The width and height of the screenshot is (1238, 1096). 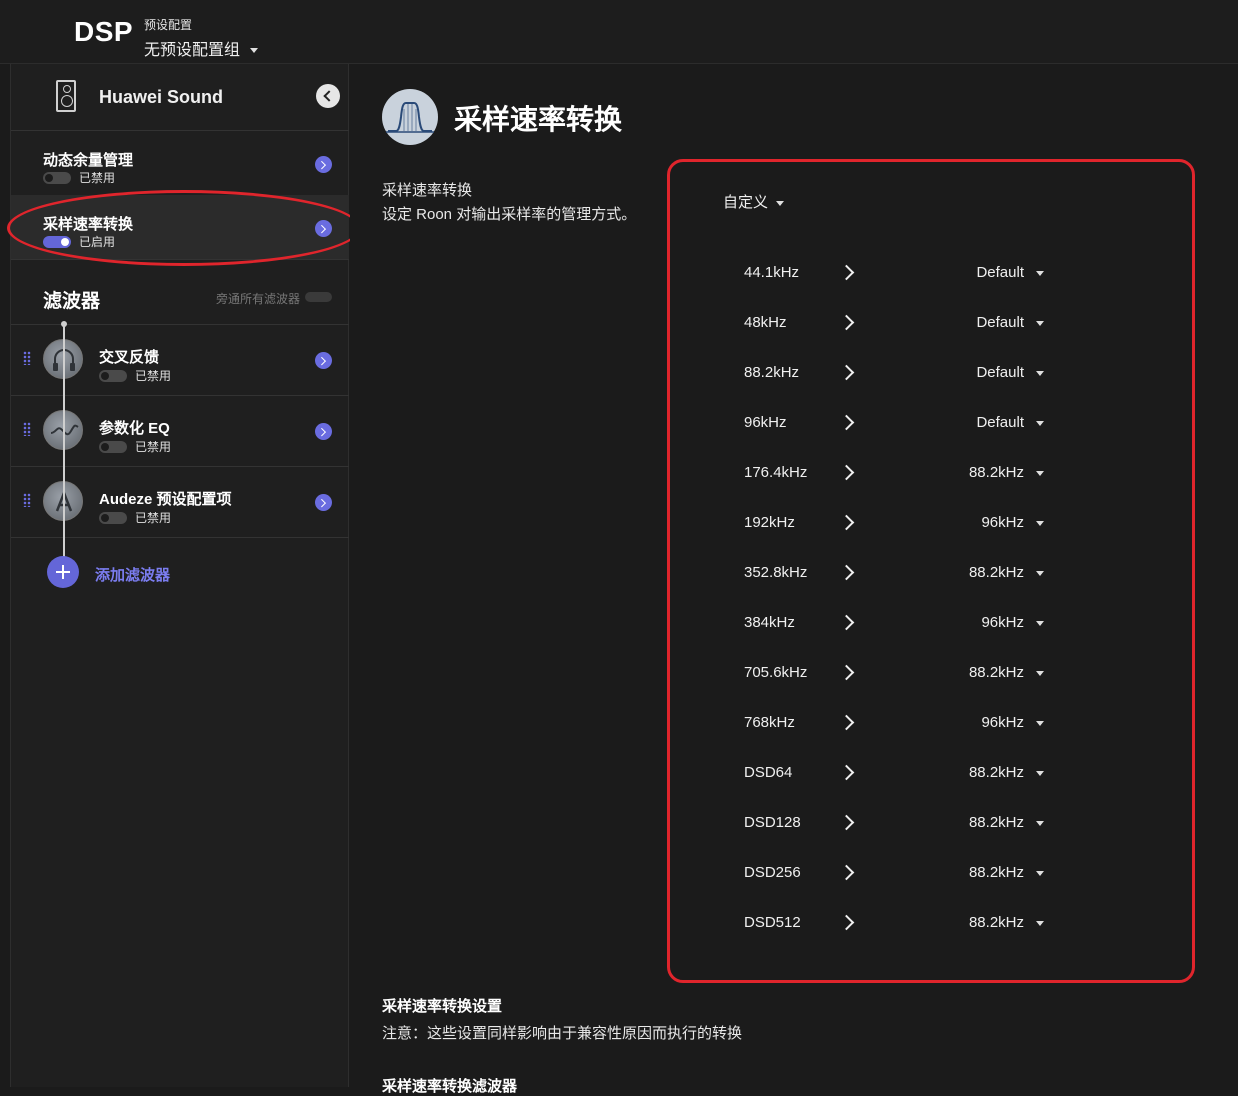 What do you see at coordinates (134, 428) in the screenshot?
I see `filter-title: 参数化 EQ` at bounding box center [134, 428].